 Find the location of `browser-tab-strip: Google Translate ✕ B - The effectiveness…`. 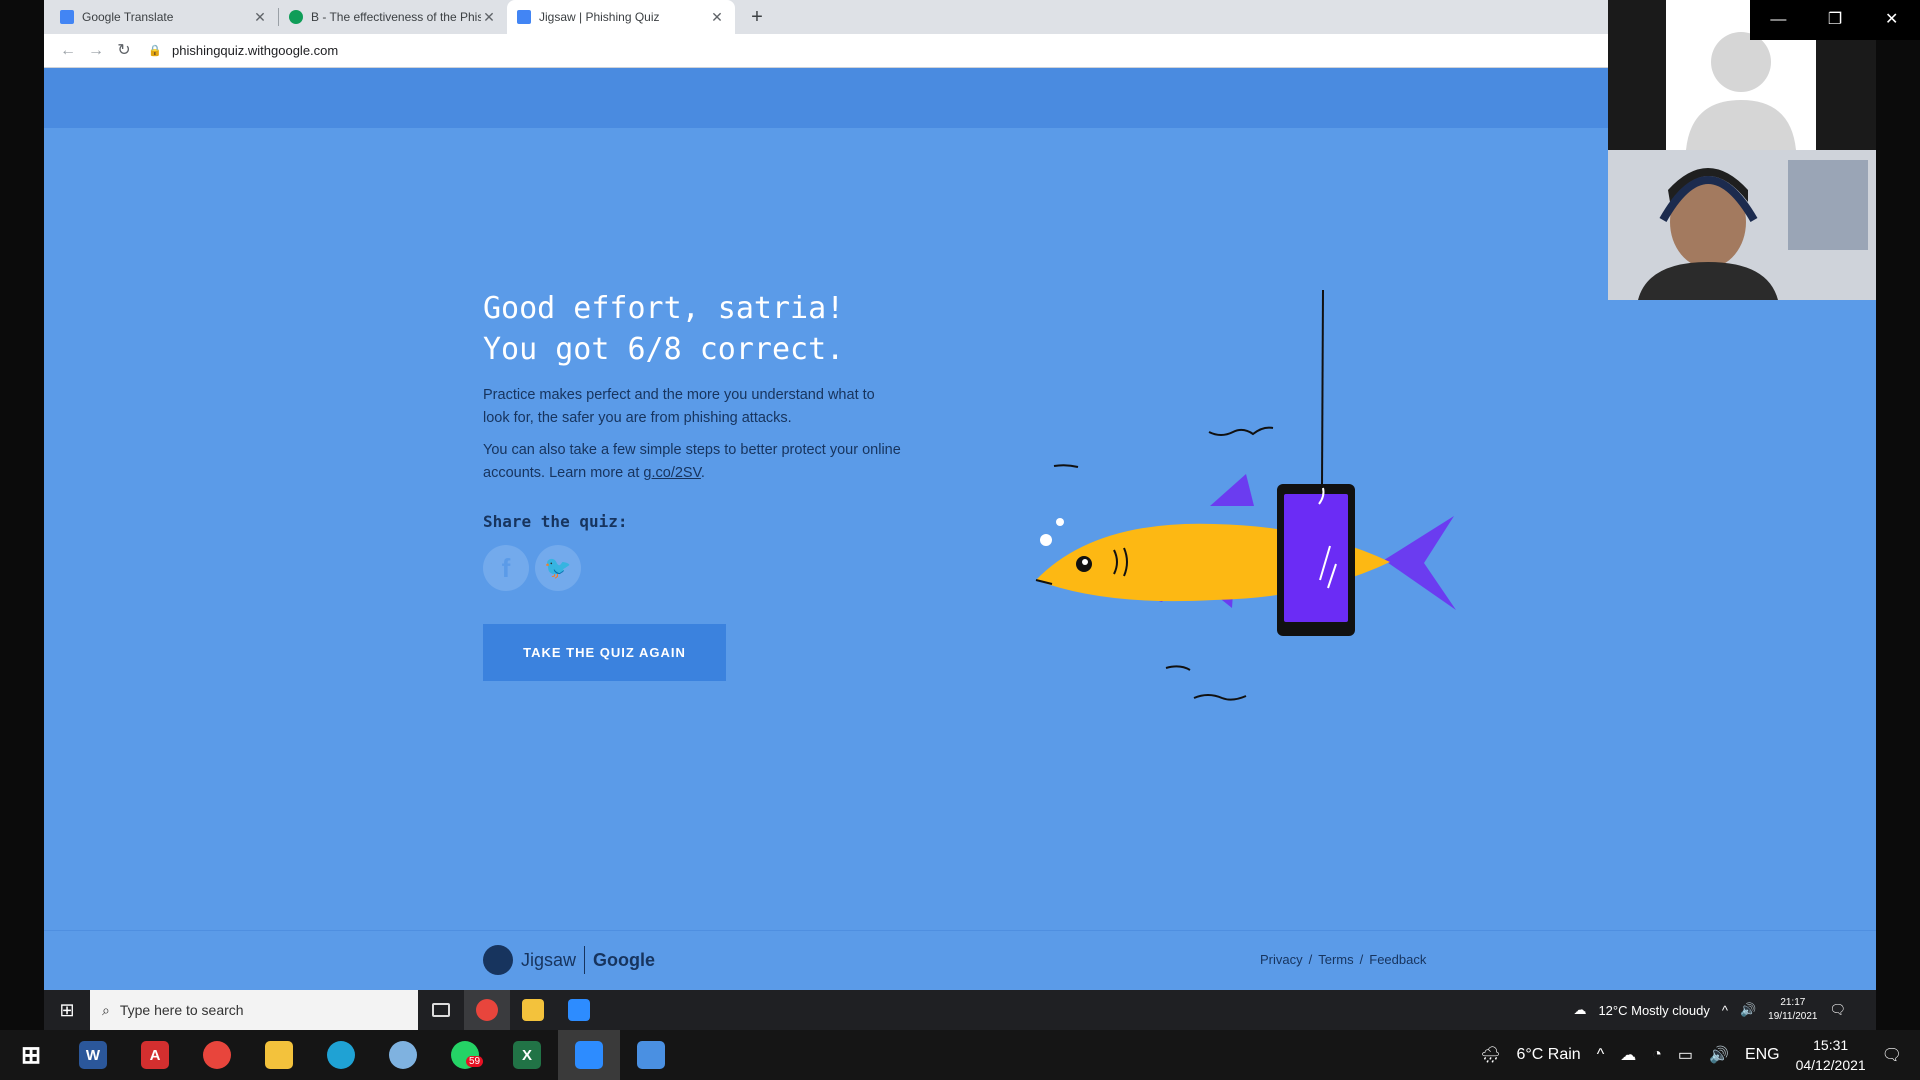

browser-tab-strip: Google Translate ✕ B - The effectiveness… is located at coordinates (826, 17).